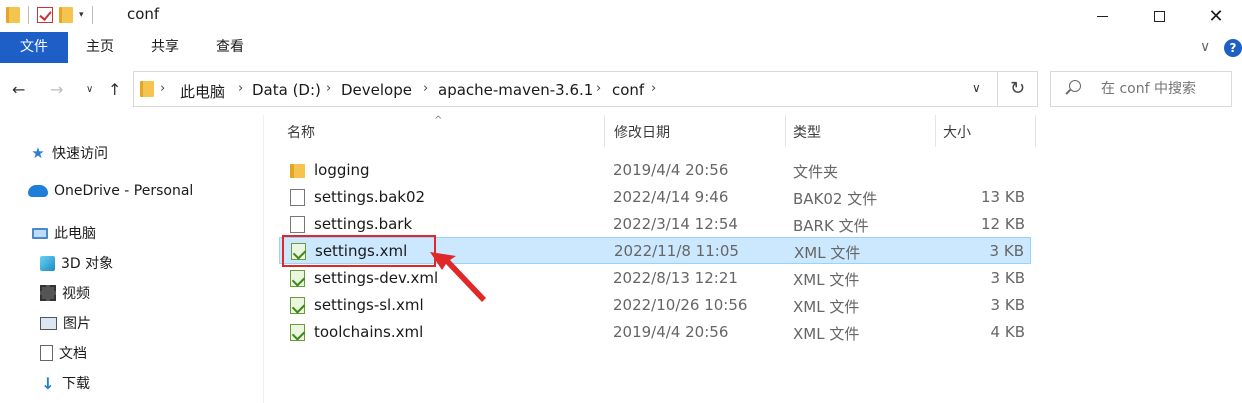  I want to click on file-name: toolchains.xml, so click(369, 332).